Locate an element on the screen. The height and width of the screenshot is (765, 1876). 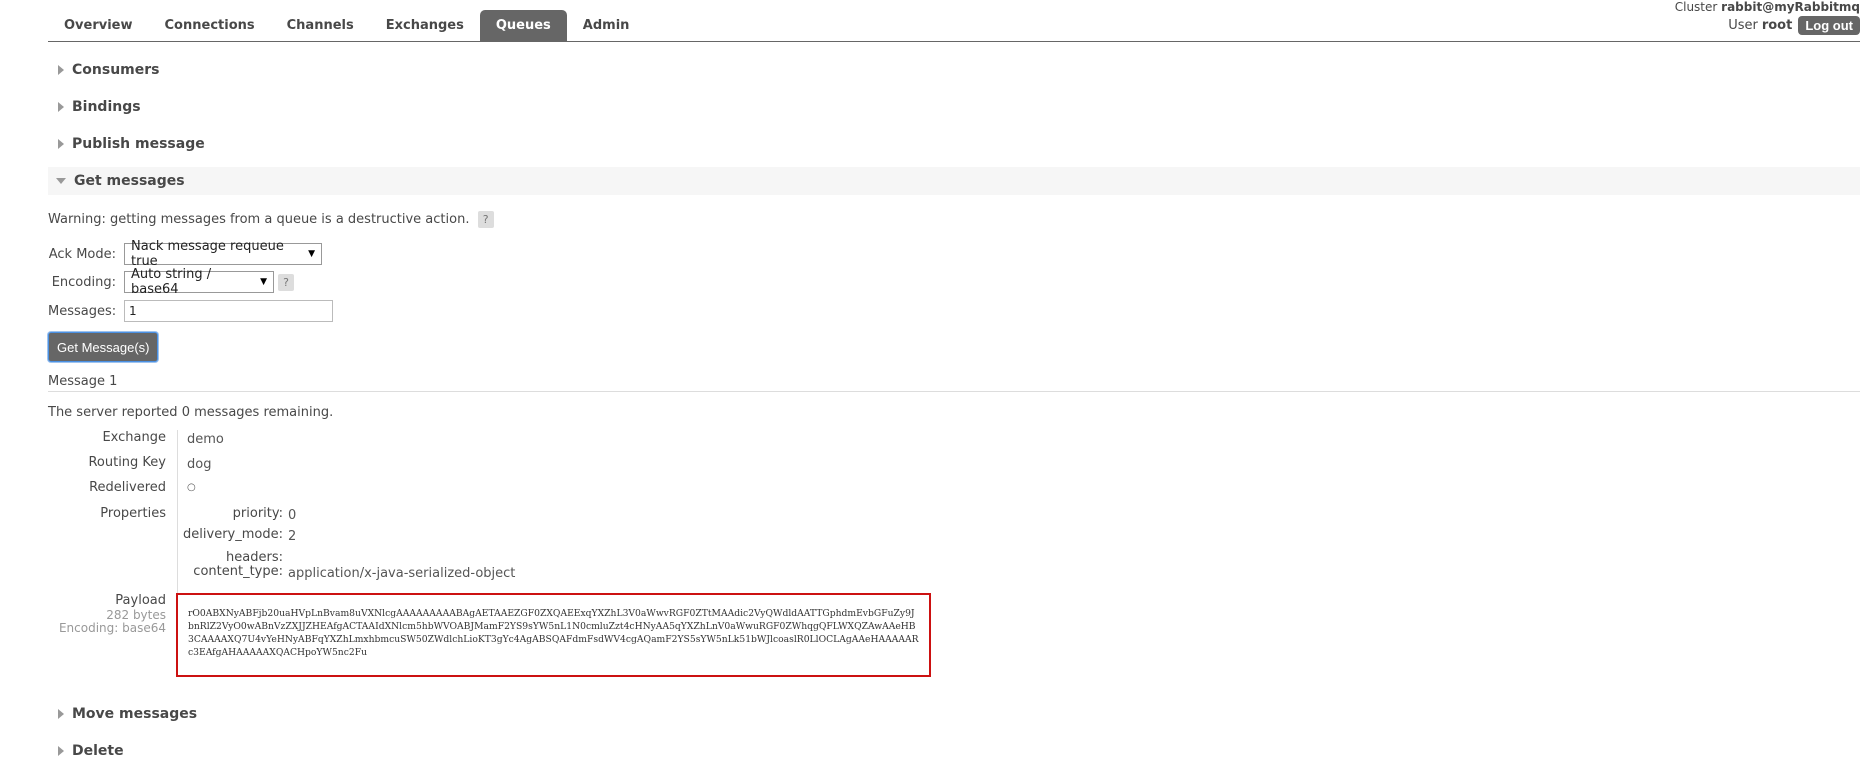
tab-queues: Queues is located at coordinates (523, 25).